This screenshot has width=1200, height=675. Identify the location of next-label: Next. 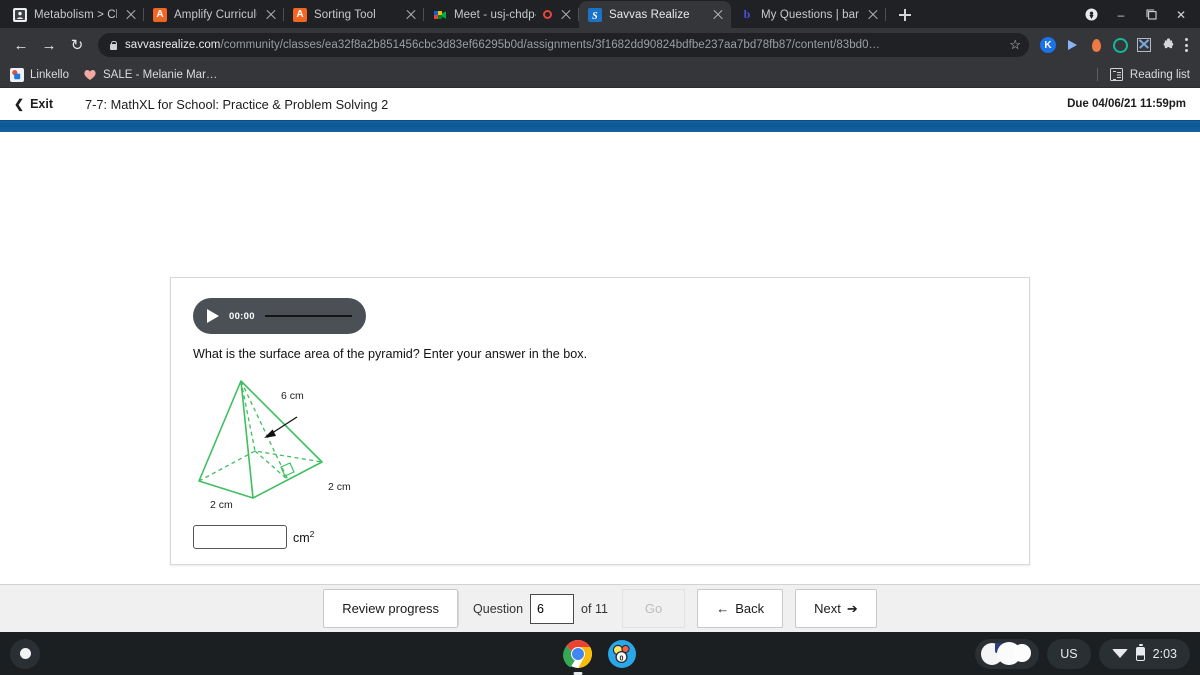
(827, 608).